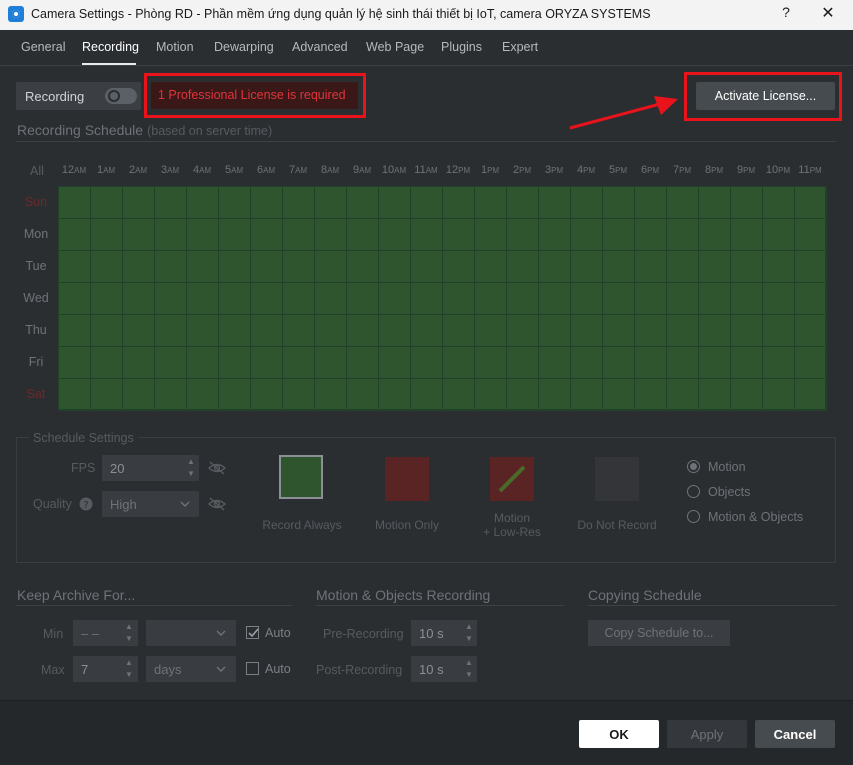 This screenshot has width=853, height=765. I want to click on archive-min-auto-checkbox, so click(252, 632).